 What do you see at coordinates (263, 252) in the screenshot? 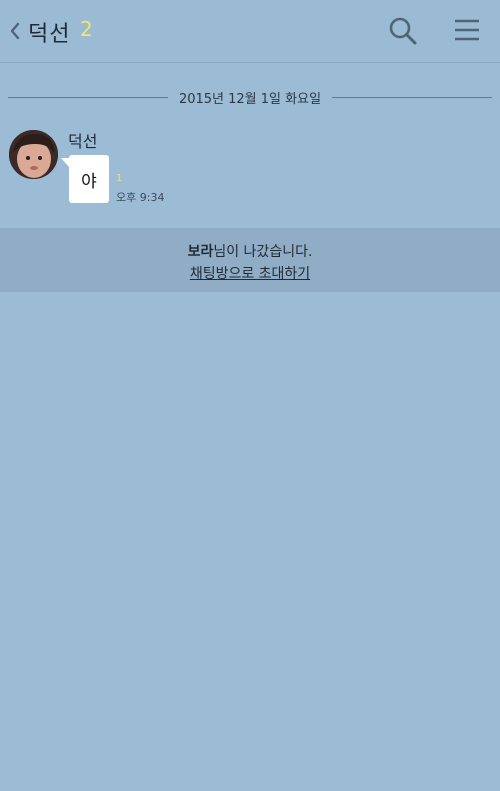
I see `left-notice-text: 님이 나갔습니다.` at bounding box center [263, 252].